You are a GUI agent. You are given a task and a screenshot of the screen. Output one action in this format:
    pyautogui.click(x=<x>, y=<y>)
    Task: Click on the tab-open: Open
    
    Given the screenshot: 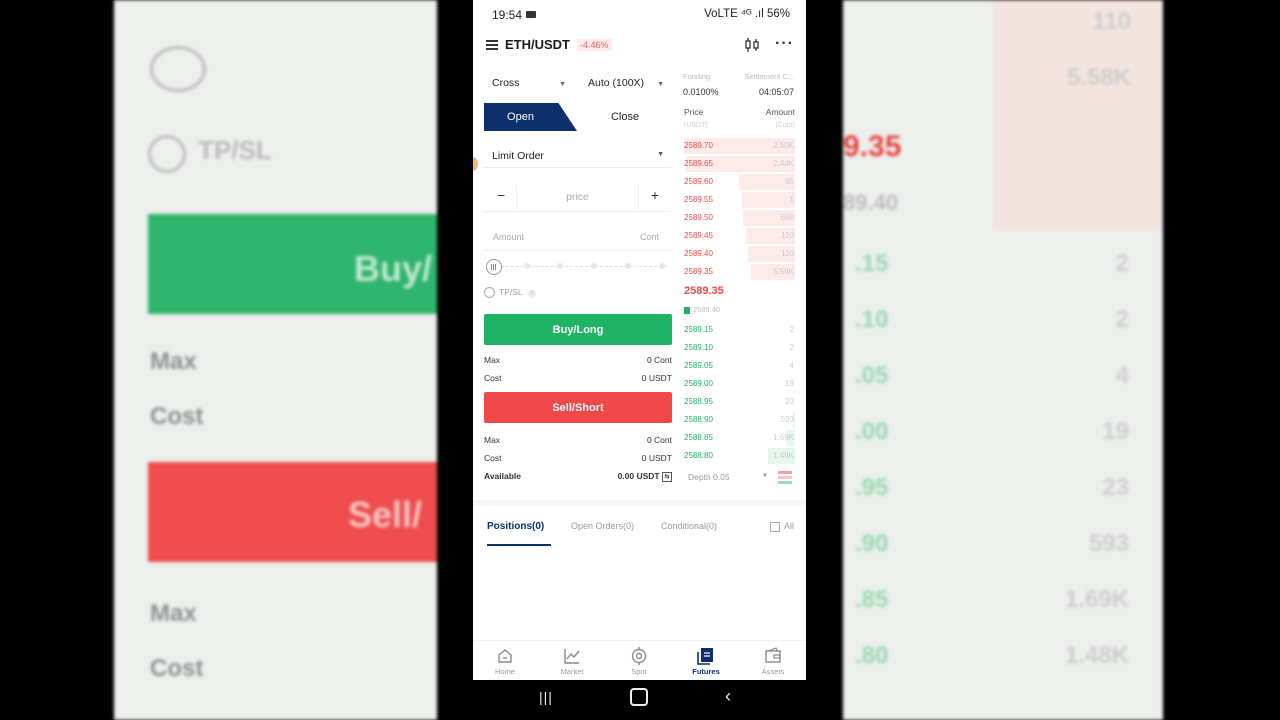 What is the action you would take?
    pyautogui.click(x=530, y=117)
    